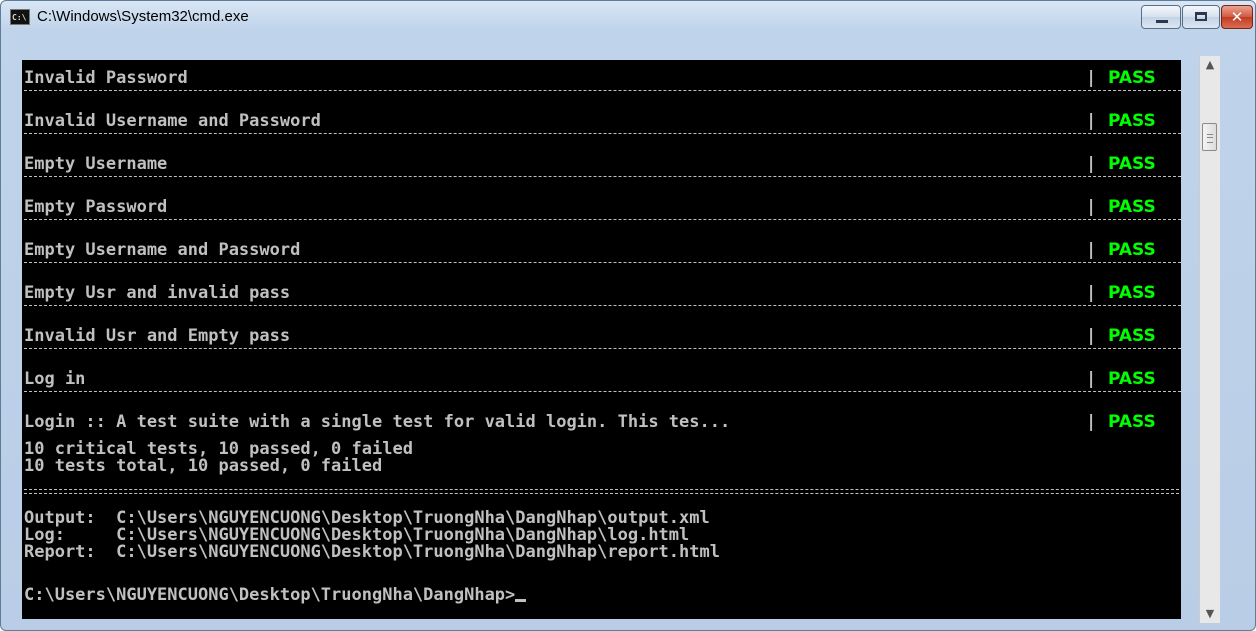  What do you see at coordinates (1209, 339) in the screenshot?
I see `vertical-scrollbar: ▲ ▼` at bounding box center [1209, 339].